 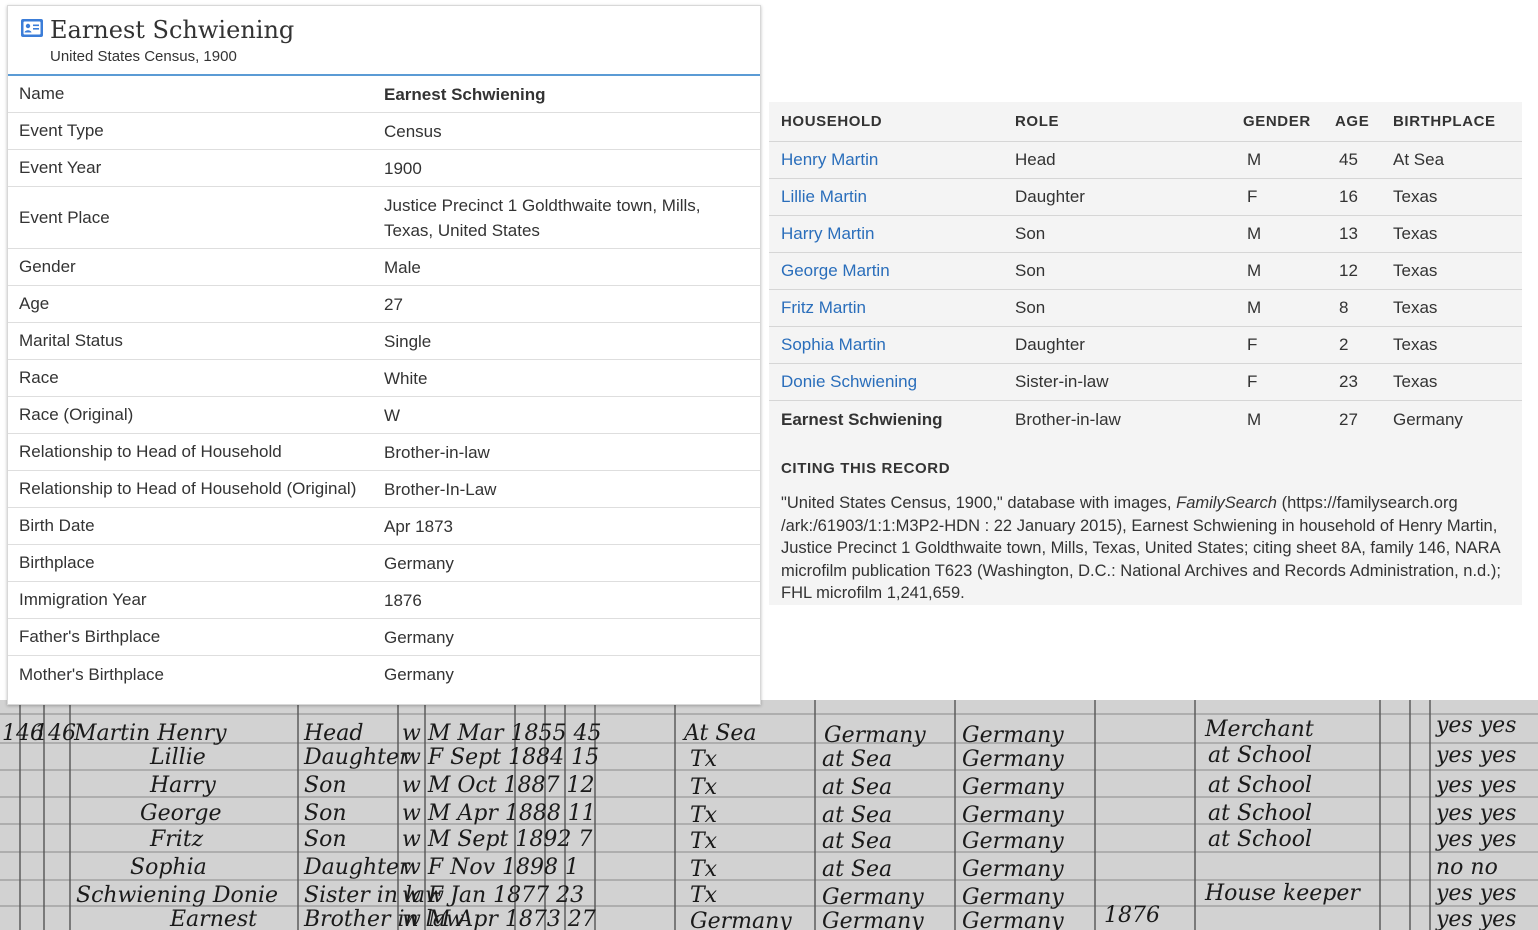 What do you see at coordinates (384, 415) in the screenshot?
I see `record-field-row: Race (Original) W` at bounding box center [384, 415].